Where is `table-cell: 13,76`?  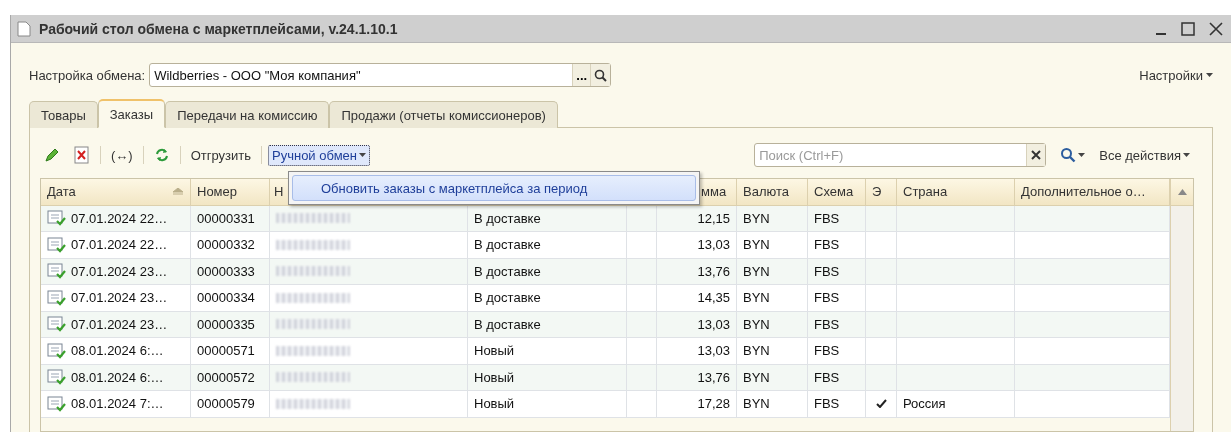
table-cell: 13,76 is located at coordinates (697, 377).